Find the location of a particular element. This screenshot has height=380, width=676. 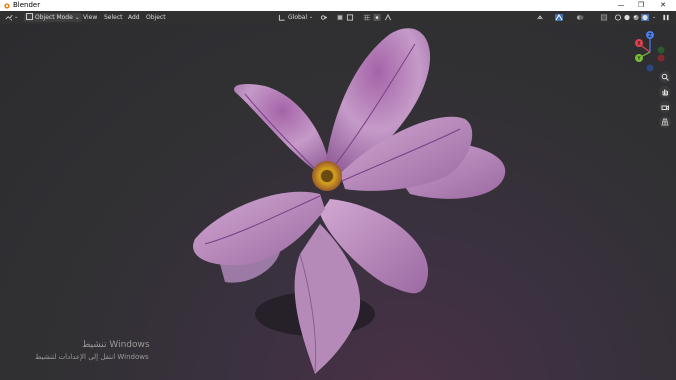

camera-icon is located at coordinates (665, 108).